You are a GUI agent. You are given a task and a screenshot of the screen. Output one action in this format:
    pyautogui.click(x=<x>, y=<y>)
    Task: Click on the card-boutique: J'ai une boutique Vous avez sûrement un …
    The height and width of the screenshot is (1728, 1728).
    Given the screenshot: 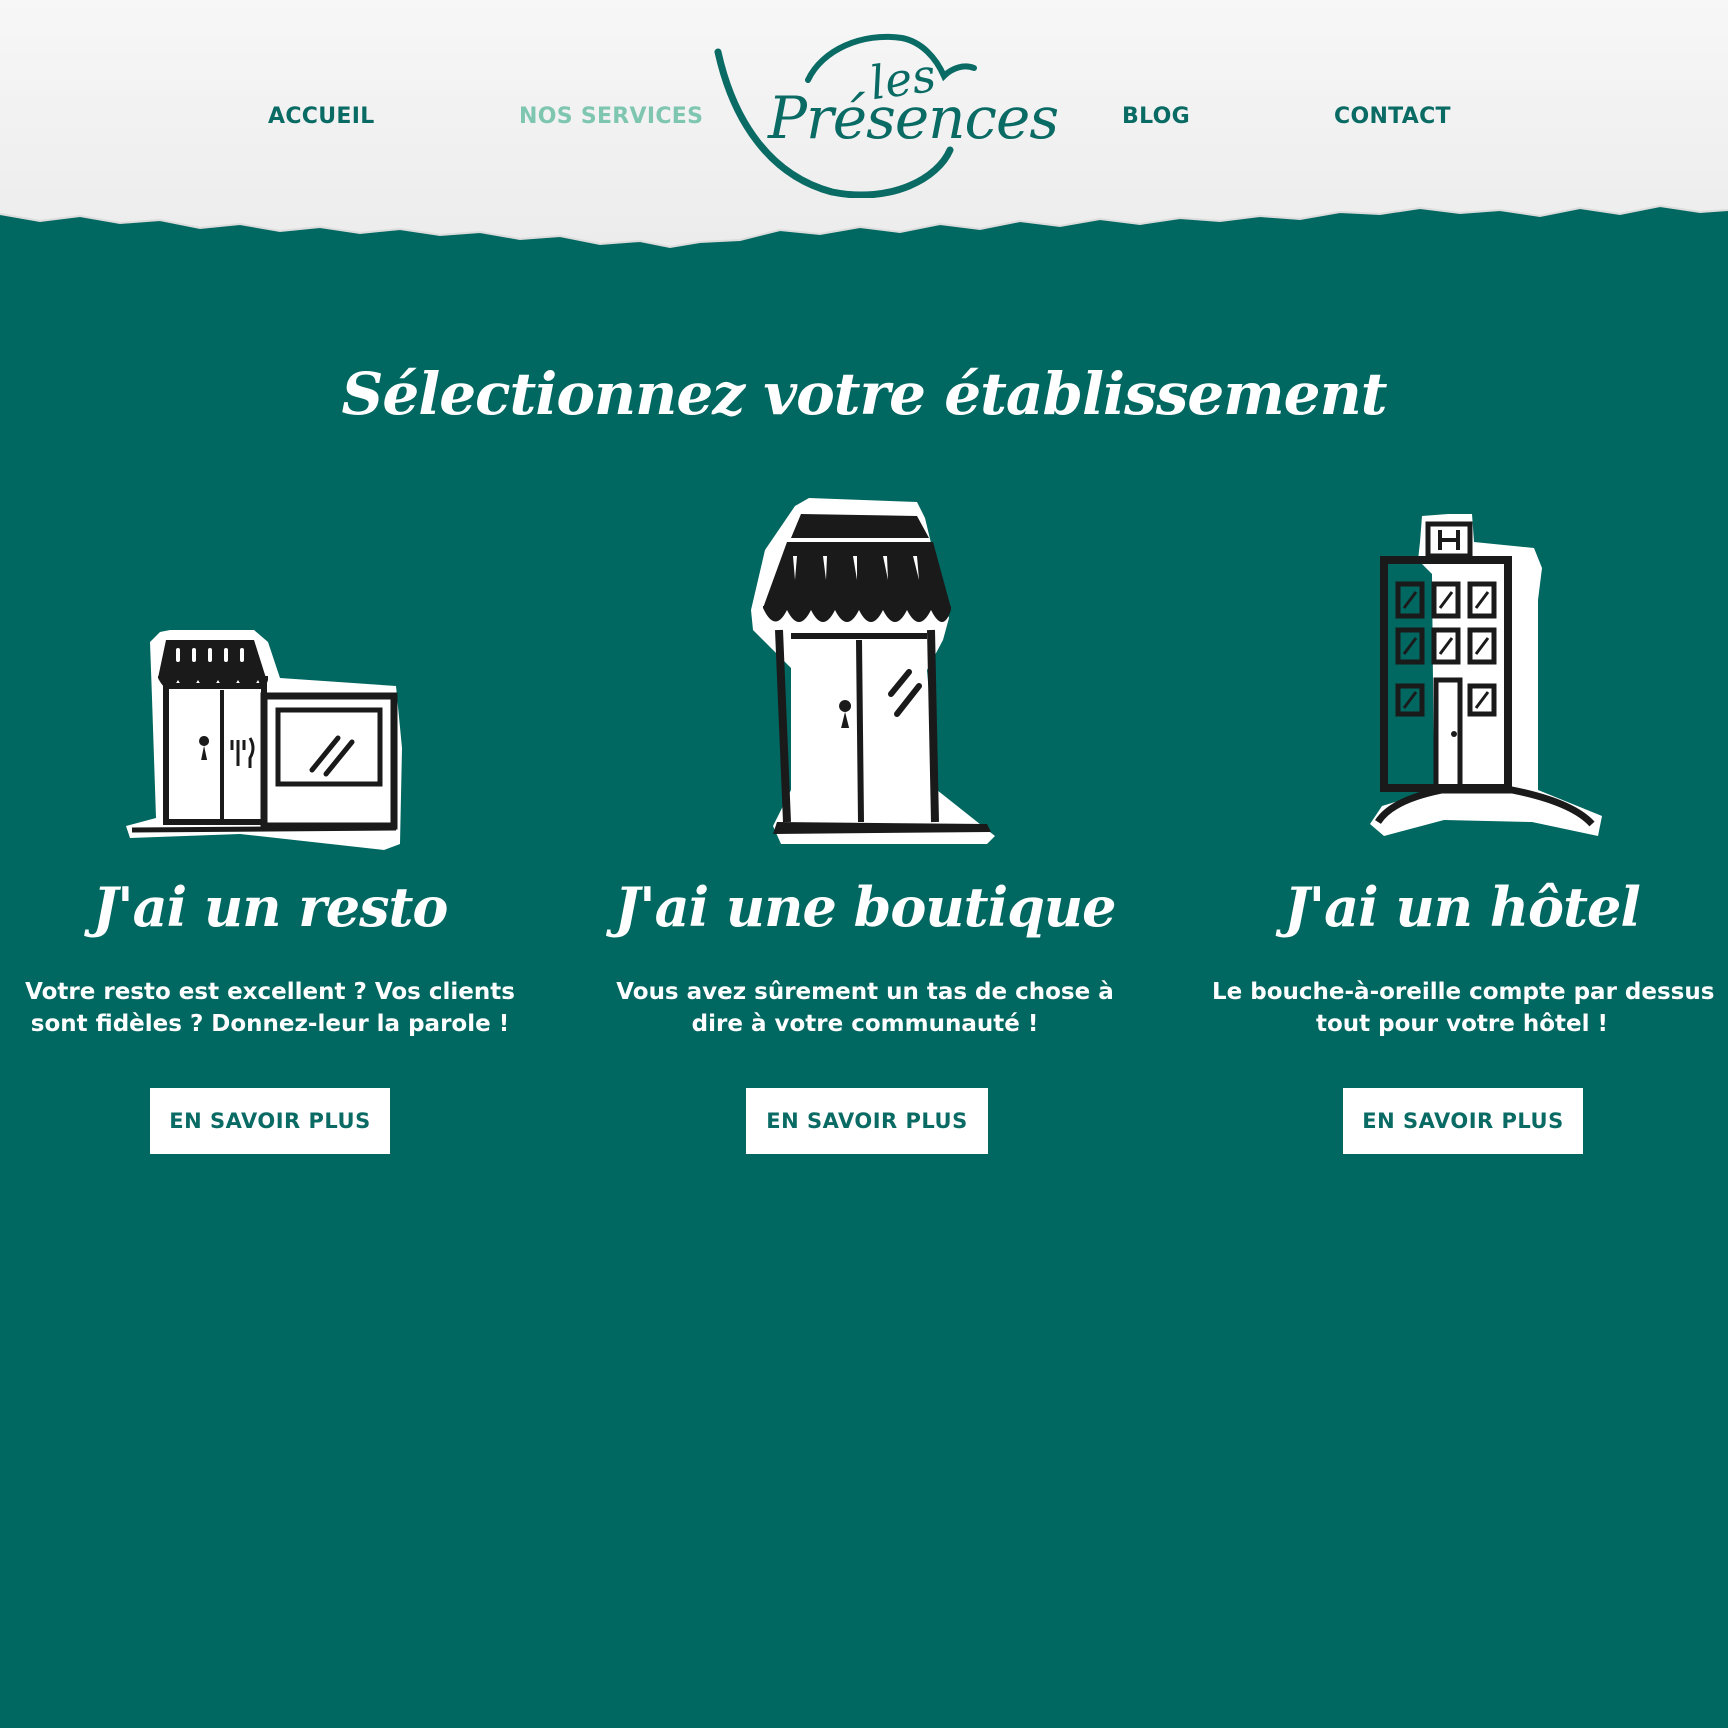 What is the action you would take?
    pyautogui.click(x=865, y=830)
    